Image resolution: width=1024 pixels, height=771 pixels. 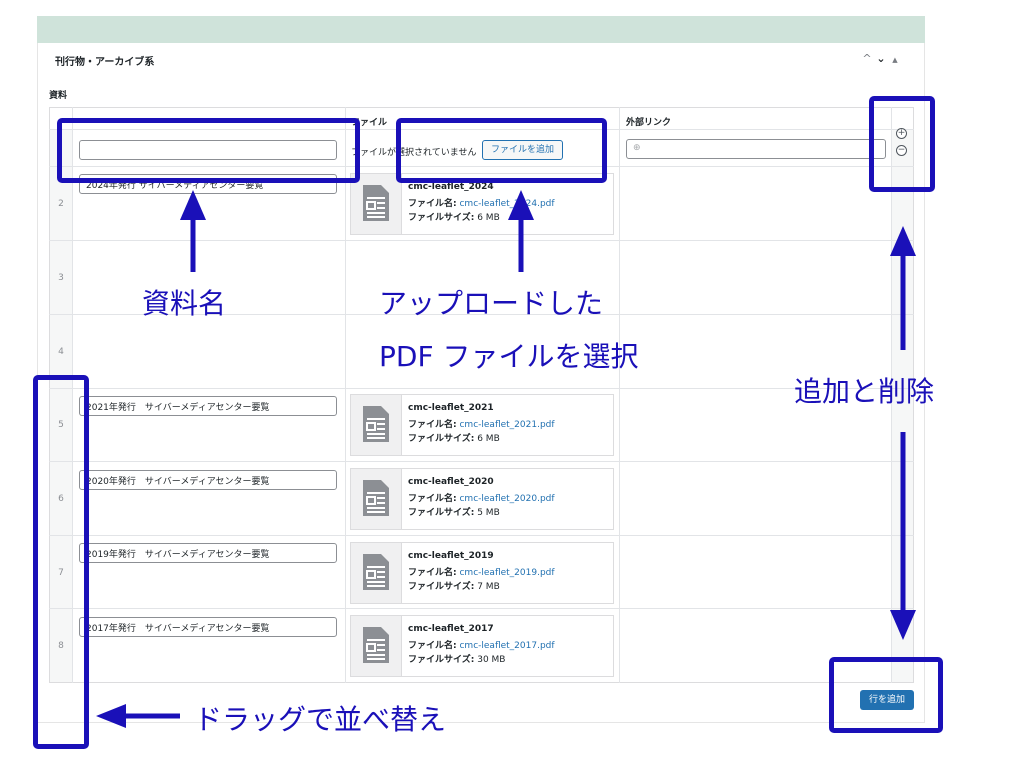 I want to click on annotation-upload-line1: アップロードした, so click(x=491, y=303).